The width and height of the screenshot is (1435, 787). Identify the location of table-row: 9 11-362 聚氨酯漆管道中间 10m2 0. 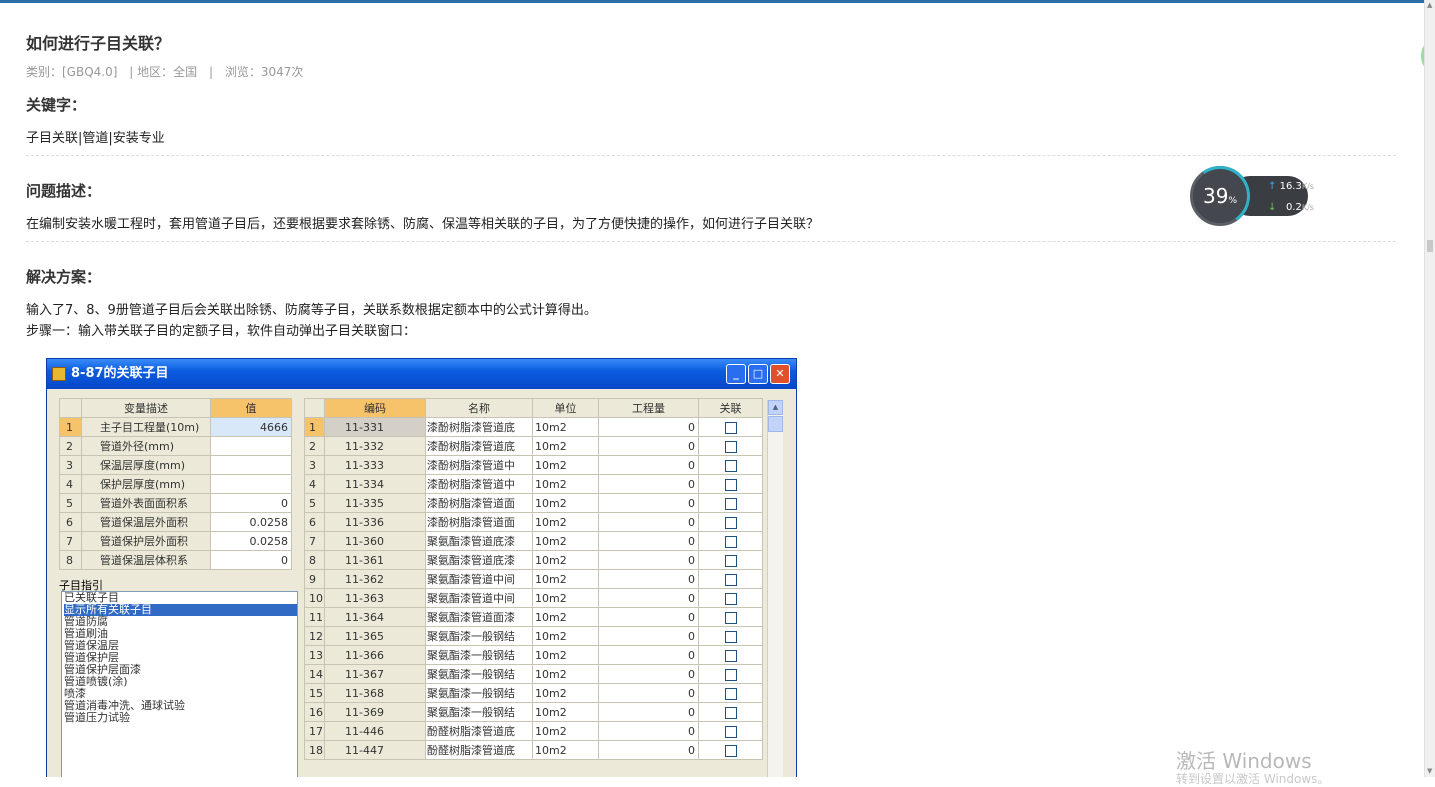
(533, 579).